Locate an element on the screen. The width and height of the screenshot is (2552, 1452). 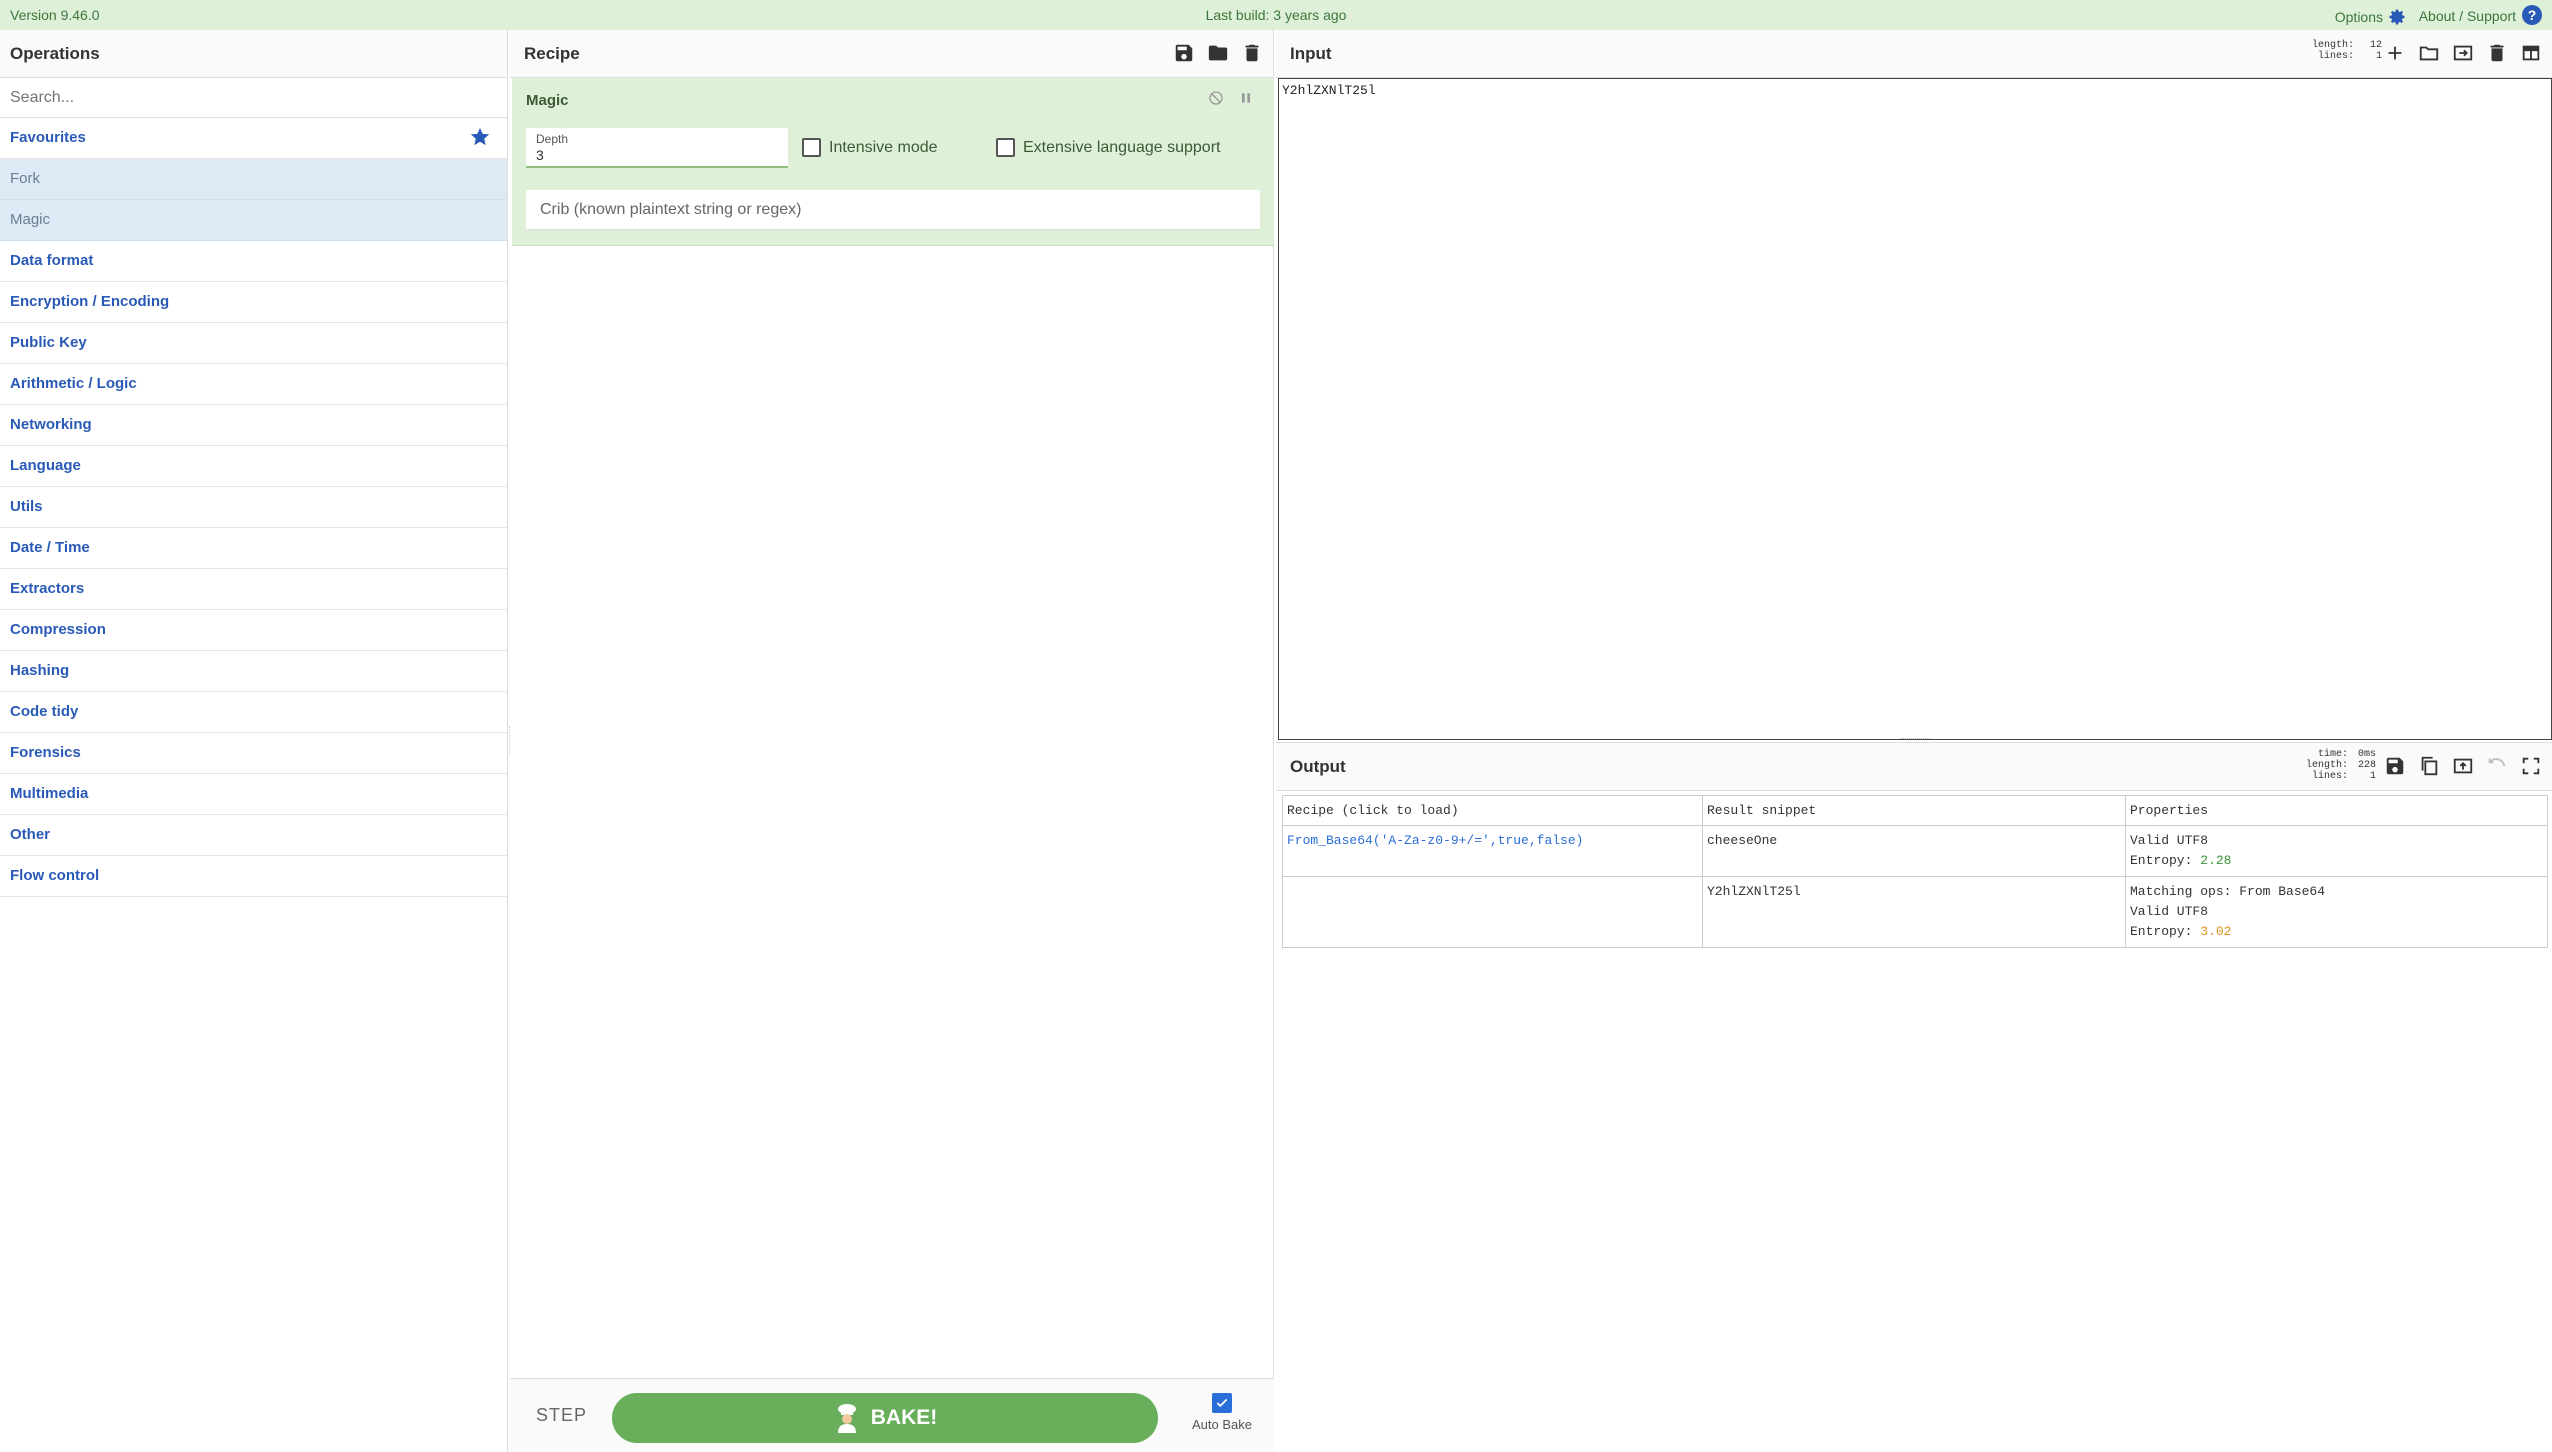
length-label: length: is located at coordinates (2326, 765).